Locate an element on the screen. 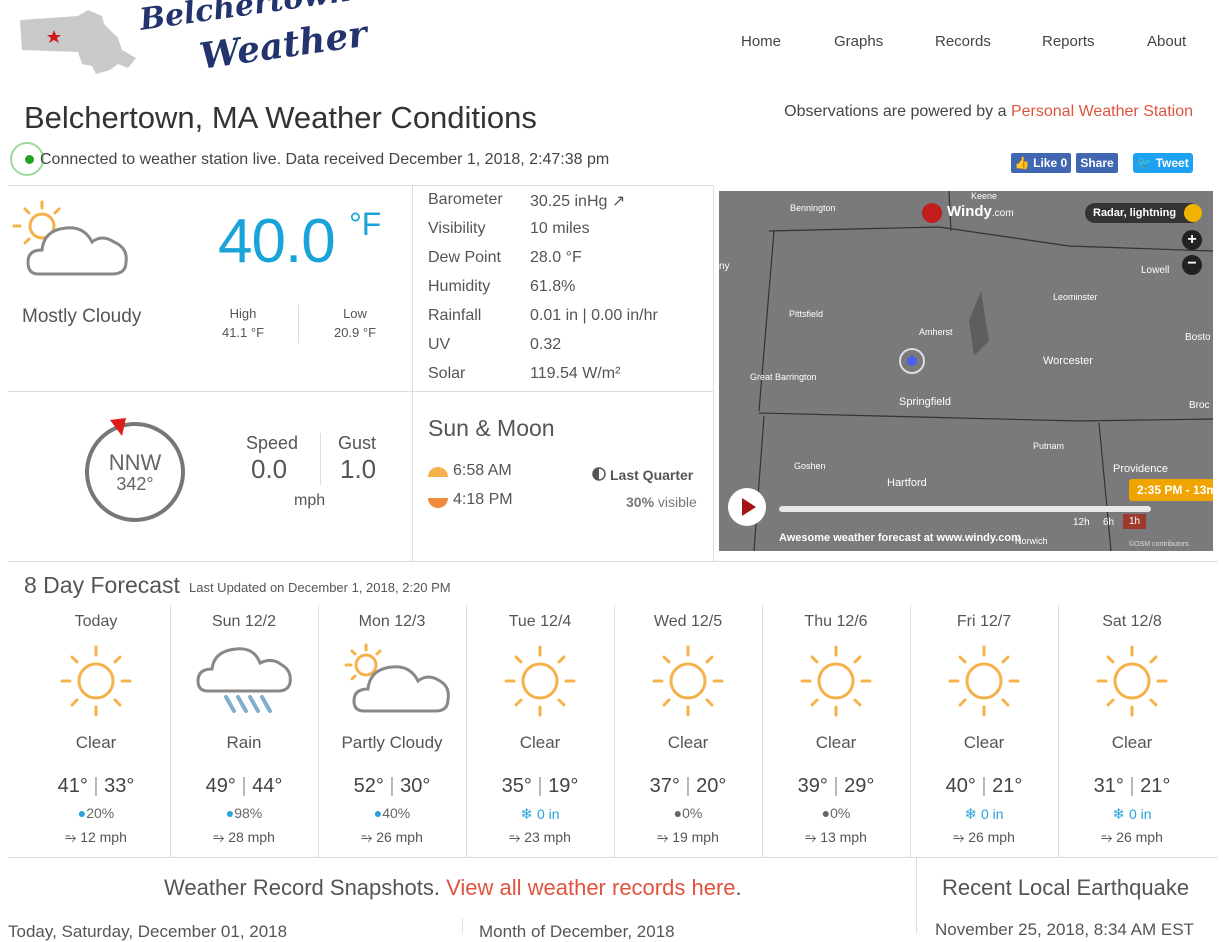  tweet-button: 🐦 Tweet is located at coordinates (1163, 163).